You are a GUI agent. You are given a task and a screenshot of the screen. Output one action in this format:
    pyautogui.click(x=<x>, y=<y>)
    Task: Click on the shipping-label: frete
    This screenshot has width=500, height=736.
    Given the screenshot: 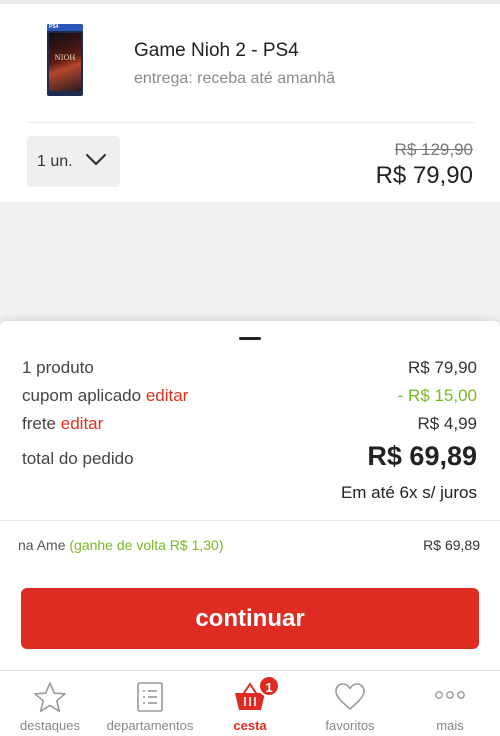 What is the action you would take?
    pyautogui.click(x=39, y=423)
    